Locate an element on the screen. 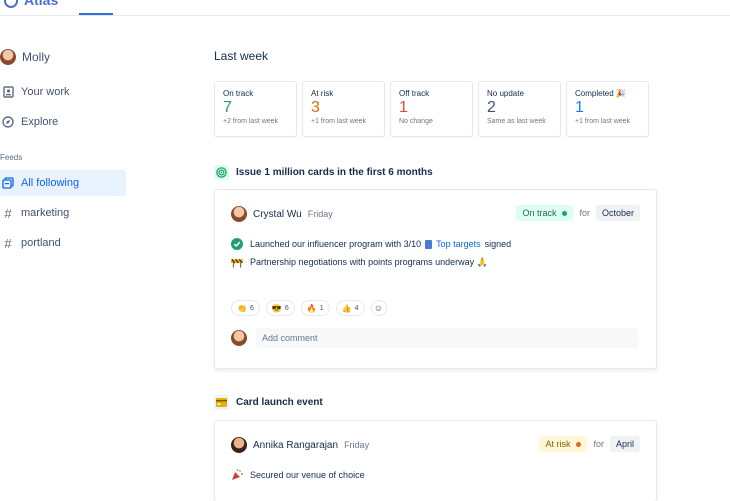 The width and height of the screenshot is (730, 501). reaction-clap: 👏 6 is located at coordinates (245, 308).